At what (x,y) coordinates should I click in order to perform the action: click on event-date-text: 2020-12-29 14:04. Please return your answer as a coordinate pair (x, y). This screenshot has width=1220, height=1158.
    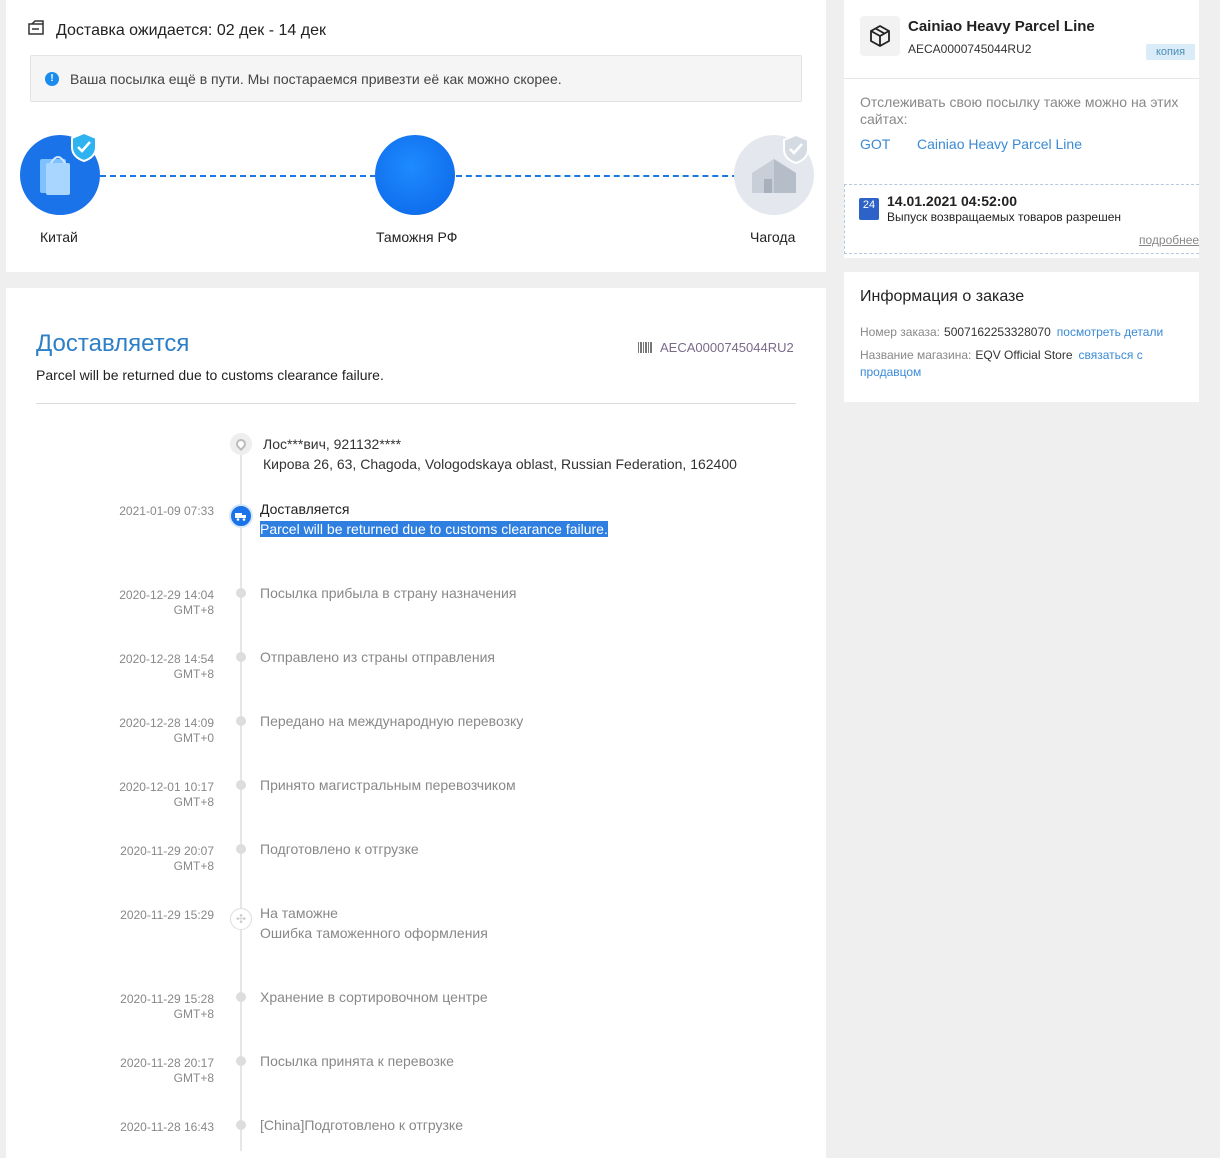
    Looking at the image, I should click on (166, 595).